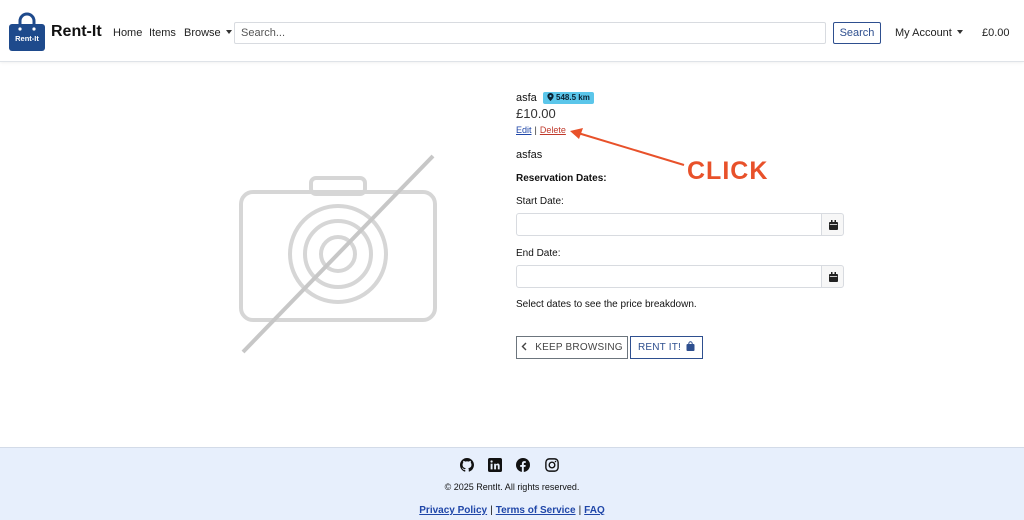 This screenshot has height=520, width=1024. I want to click on copyright-text: © 2025 RentIt. All rights reserved., so click(512, 487).